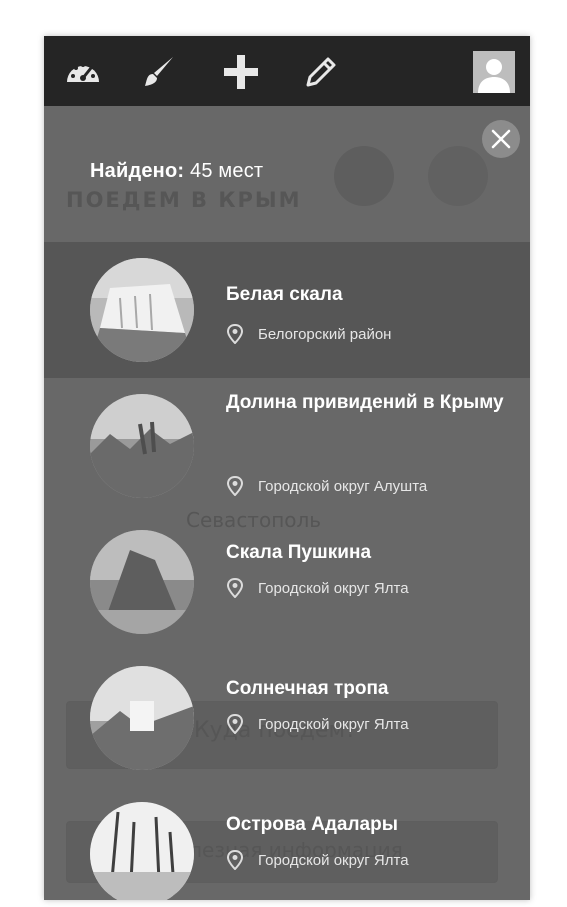 The image size is (567, 907). I want to click on results-count-value: 45 мест, so click(227, 171).